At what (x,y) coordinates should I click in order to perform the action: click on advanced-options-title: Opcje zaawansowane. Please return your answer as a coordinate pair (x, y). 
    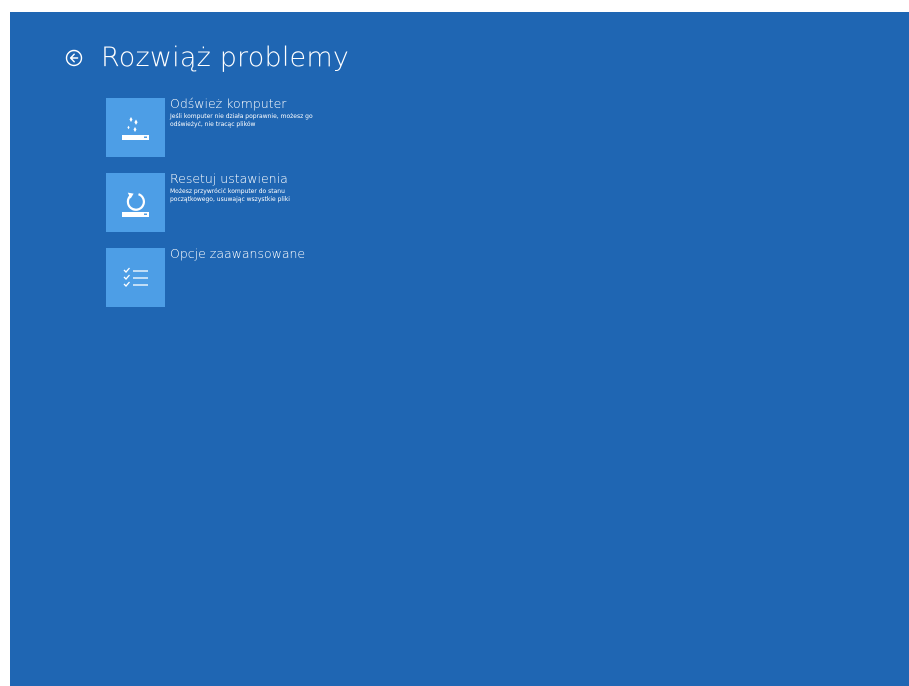
    Looking at the image, I should click on (238, 253).